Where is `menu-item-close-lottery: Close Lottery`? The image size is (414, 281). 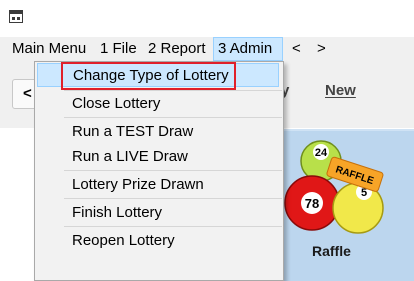 menu-item-close-lottery: Close Lottery is located at coordinates (158, 104).